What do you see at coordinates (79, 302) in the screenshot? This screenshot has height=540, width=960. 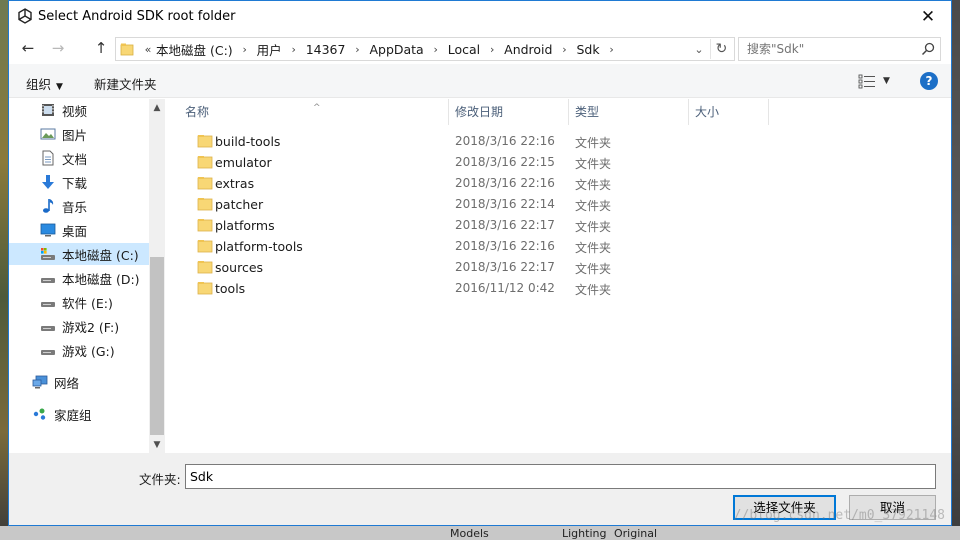 I see `sidebar-item-e-drive: 软件 (E:)` at bounding box center [79, 302].